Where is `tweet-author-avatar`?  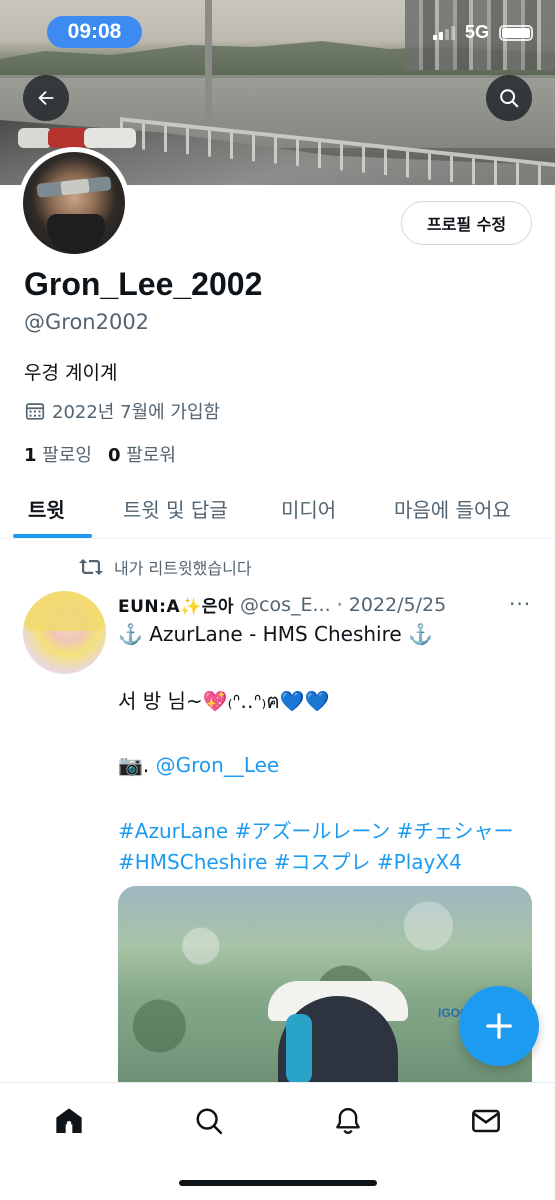 tweet-author-avatar is located at coordinates (64, 632).